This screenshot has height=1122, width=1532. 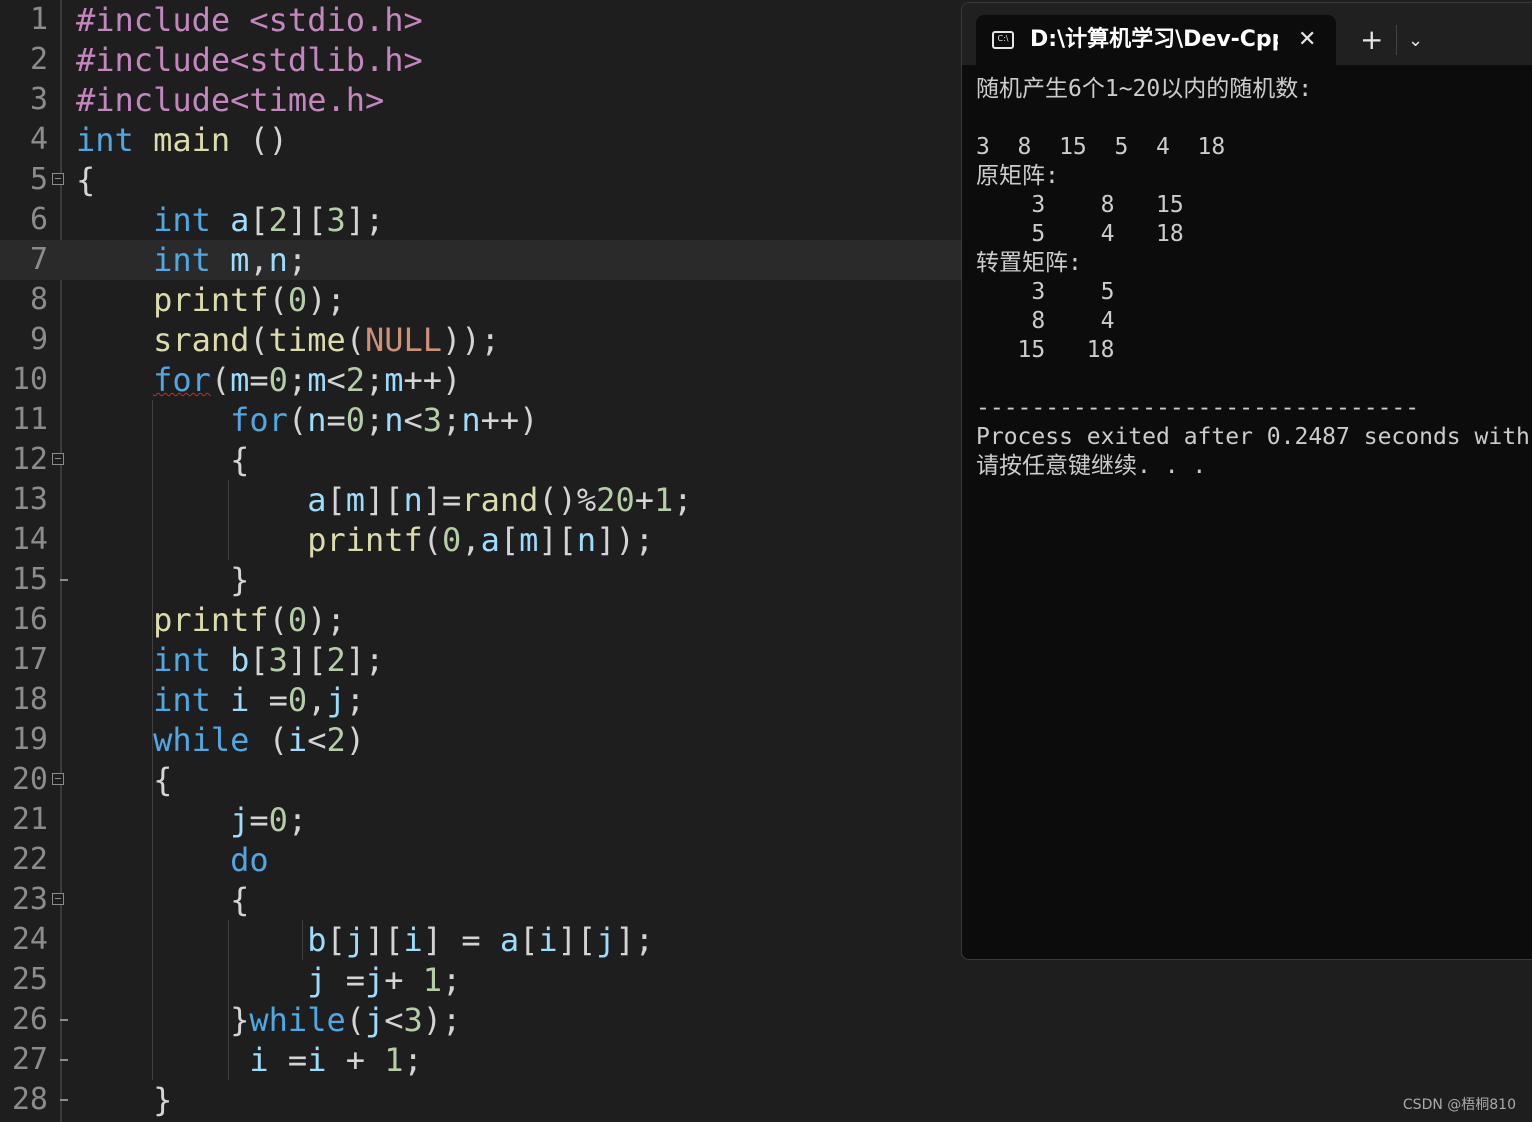 What do you see at coordinates (766, 980) in the screenshot?
I see `code-line: 25 j =j+ 1;` at bounding box center [766, 980].